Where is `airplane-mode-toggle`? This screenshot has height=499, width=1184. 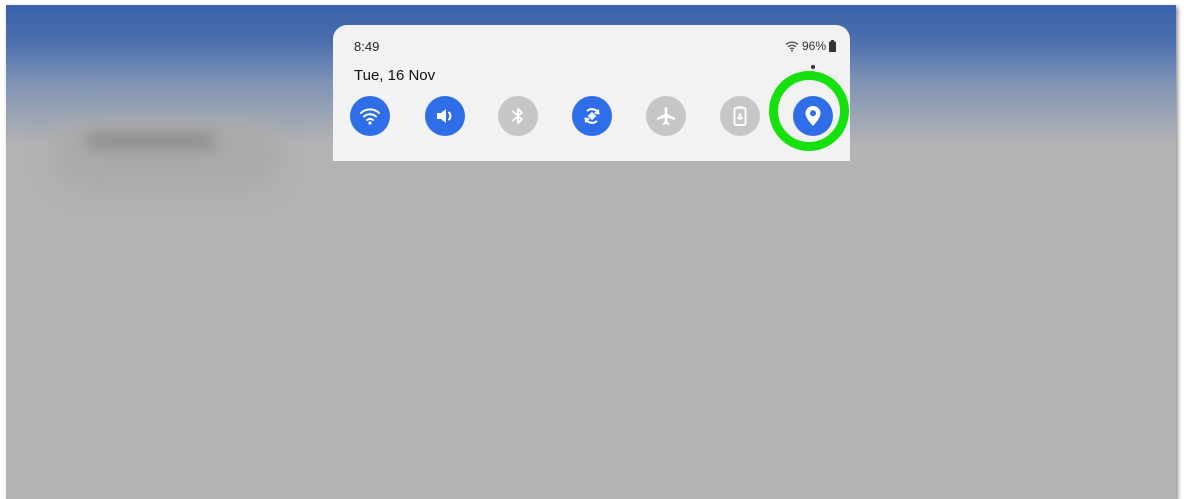
airplane-mode-toggle is located at coordinates (666, 116).